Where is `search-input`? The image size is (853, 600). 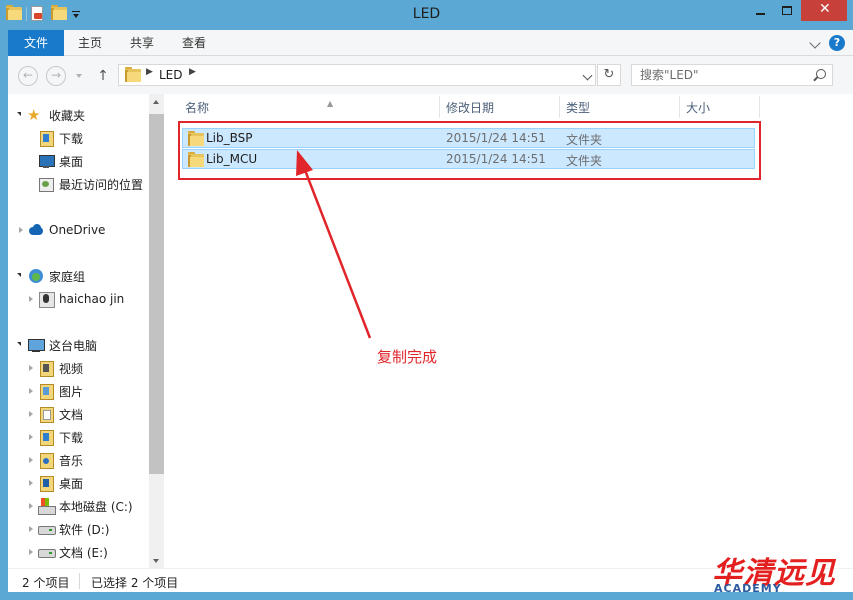
search-input is located at coordinates (725, 75).